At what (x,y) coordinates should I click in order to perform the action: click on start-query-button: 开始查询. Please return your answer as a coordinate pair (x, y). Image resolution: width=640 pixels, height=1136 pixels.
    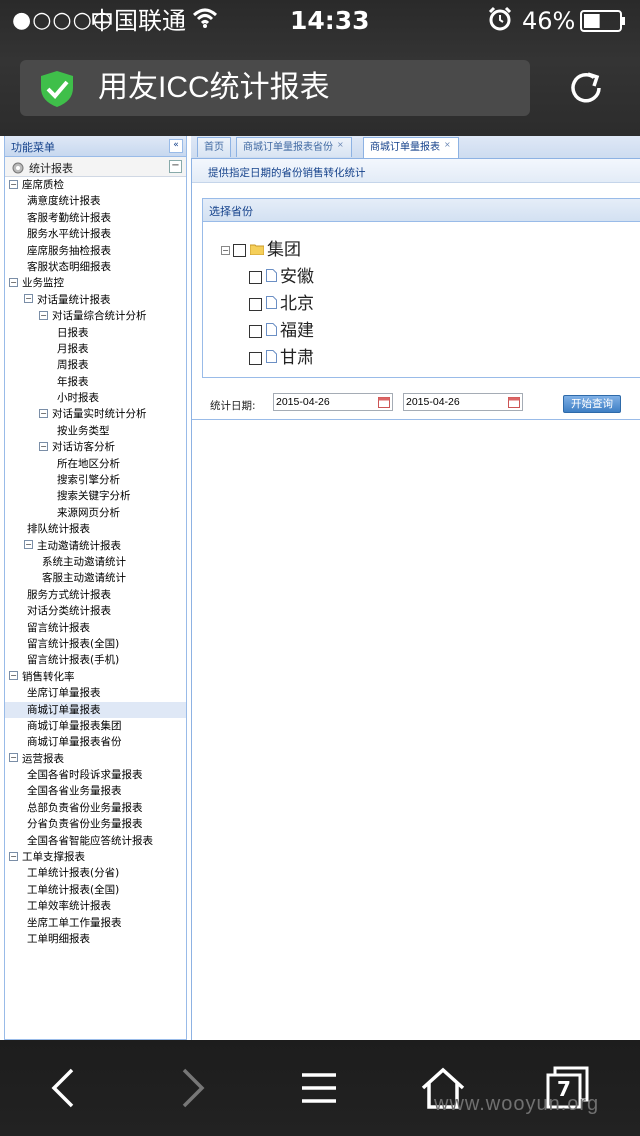
    Looking at the image, I should click on (592, 404).